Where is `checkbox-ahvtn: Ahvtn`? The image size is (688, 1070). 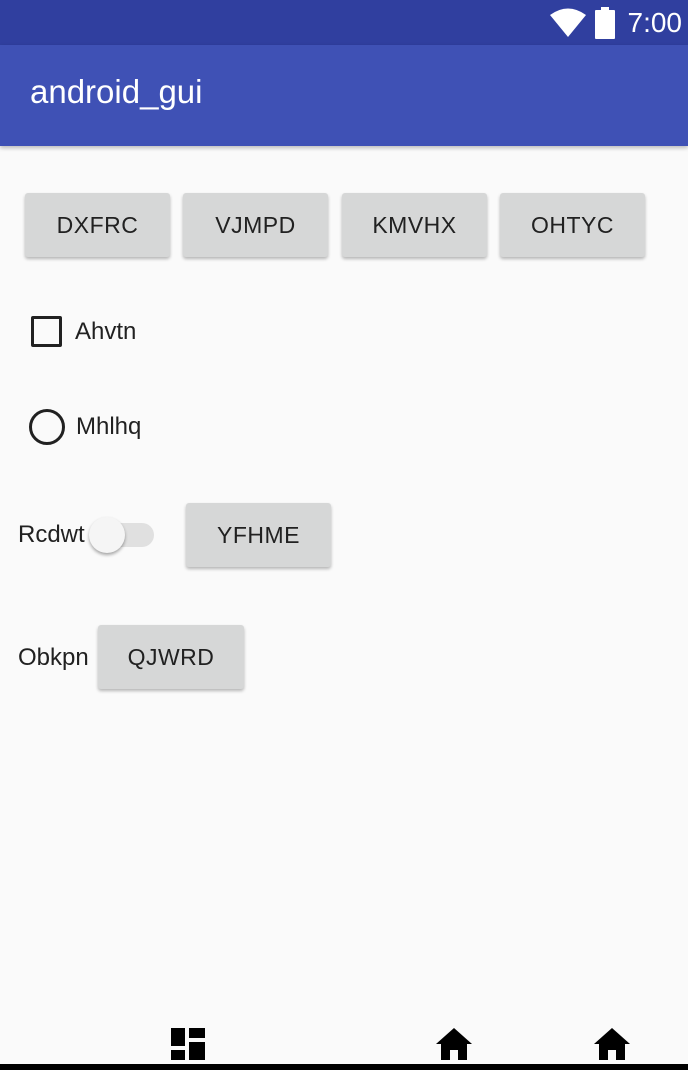 checkbox-ahvtn: Ahvtn is located at coordinates (83, 331).